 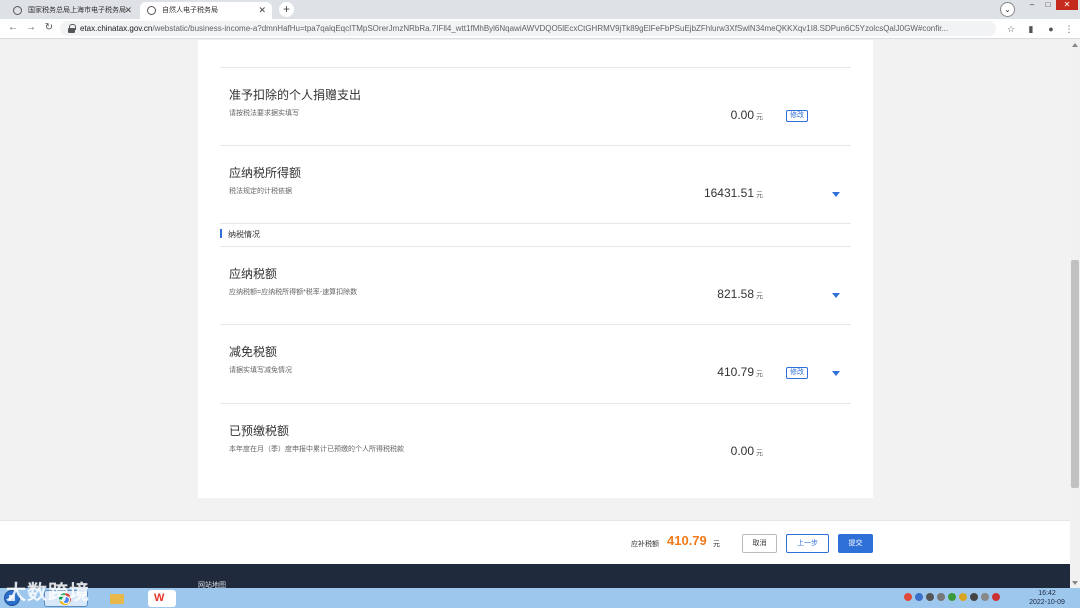 I want to click on row-taxable-income: 应纳税所得额 税法规定的计税依据 16431.51 元, so click(x=535, y=185).